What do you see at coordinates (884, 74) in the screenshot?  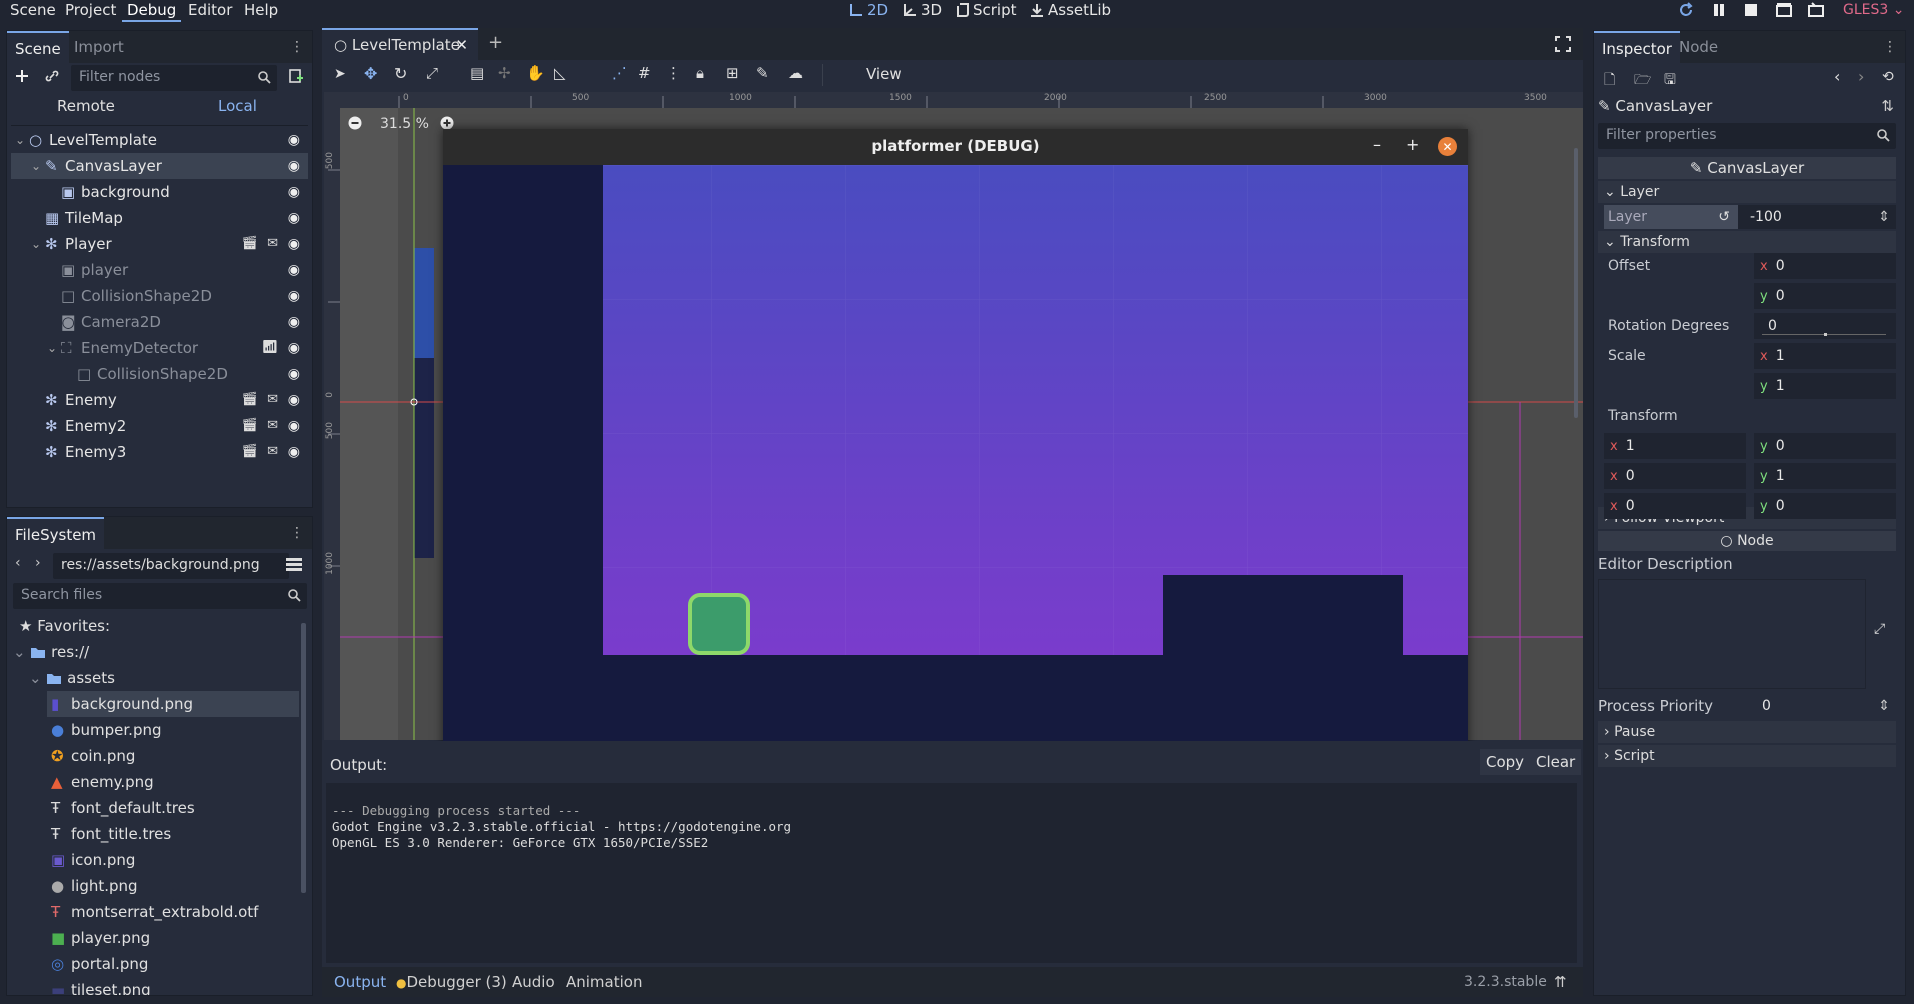 I see `view-menu: View` at bounding box center [884, 74].